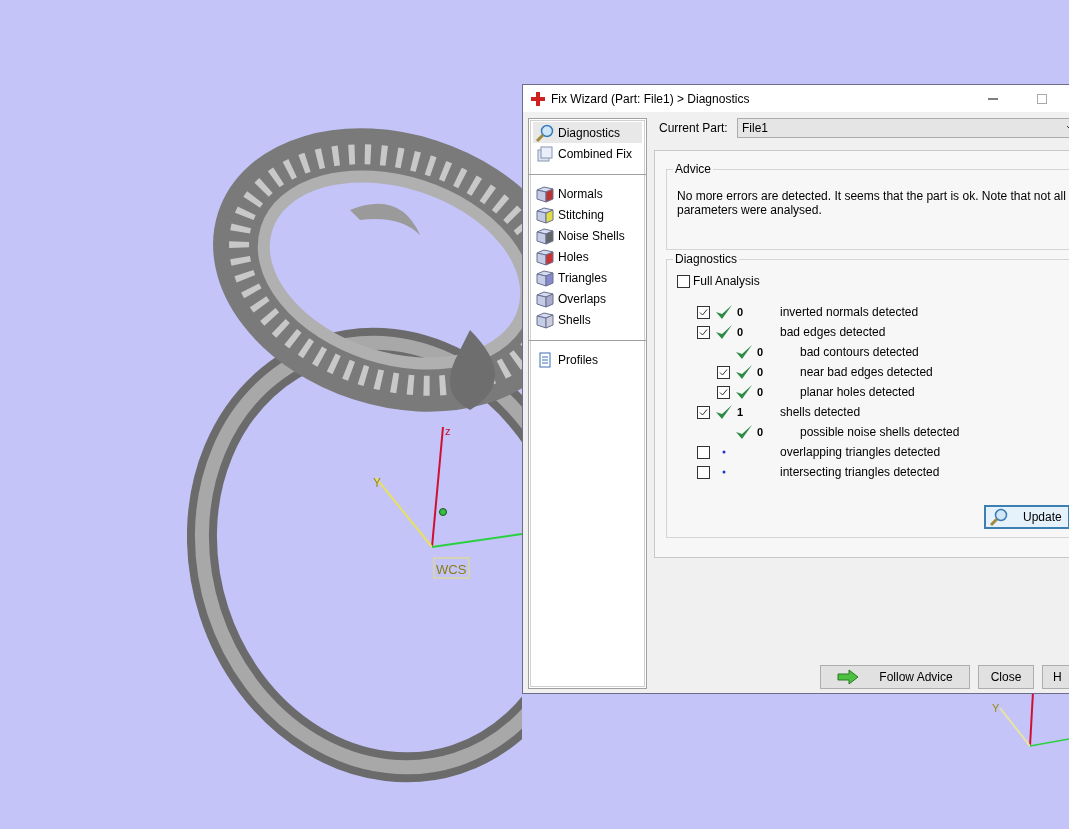  I want to click on axis-label: z, so click(448, 431).